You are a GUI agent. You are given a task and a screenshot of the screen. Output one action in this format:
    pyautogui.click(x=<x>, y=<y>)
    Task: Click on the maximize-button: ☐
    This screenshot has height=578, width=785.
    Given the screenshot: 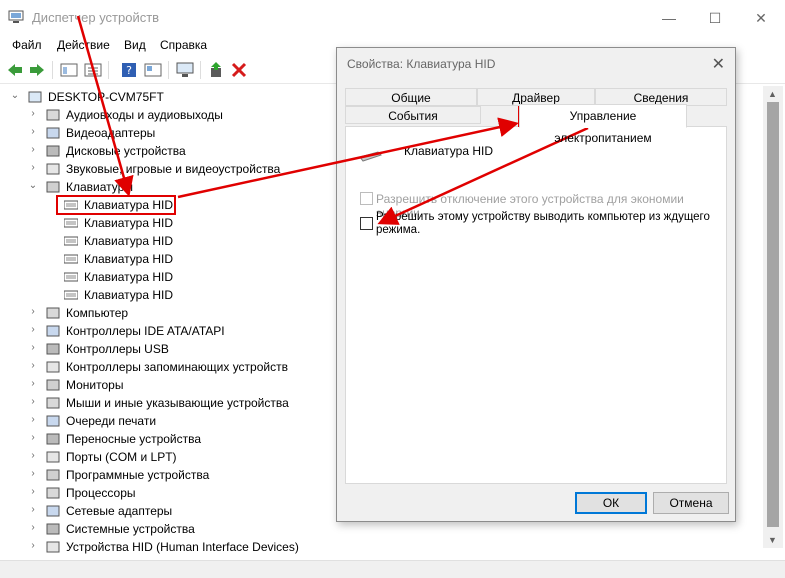 What is the action you would take?
    pyautogui.click(x=715, y=18)
    